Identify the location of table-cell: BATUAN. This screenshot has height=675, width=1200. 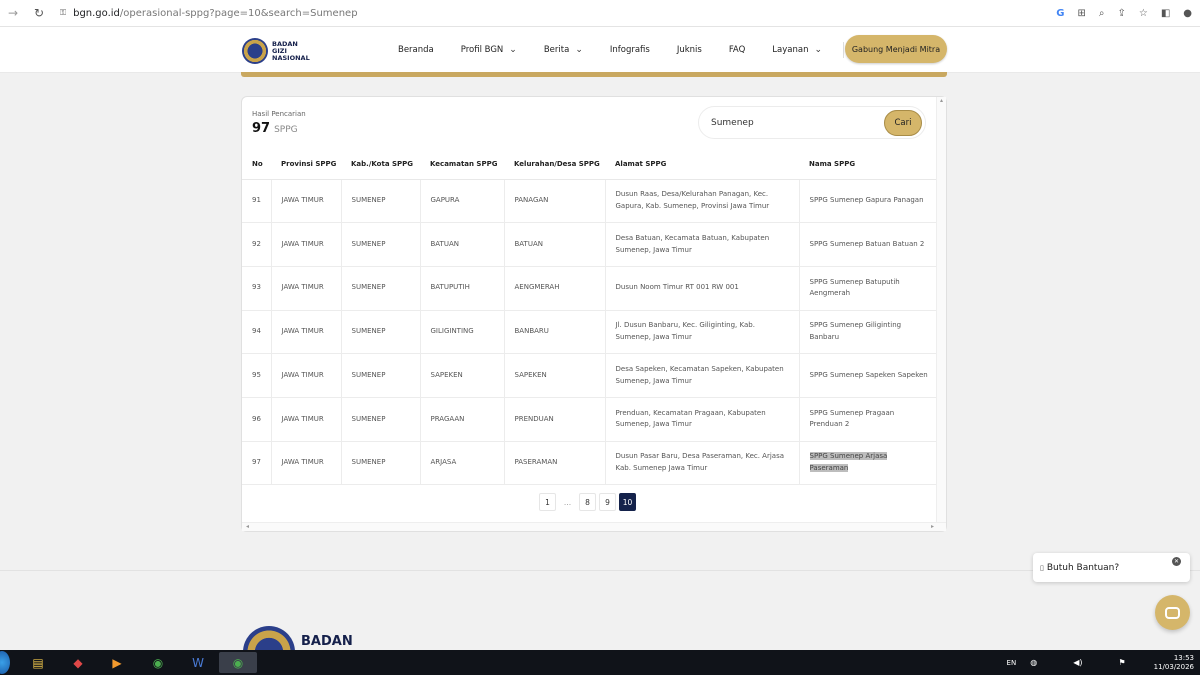
(462, 244).